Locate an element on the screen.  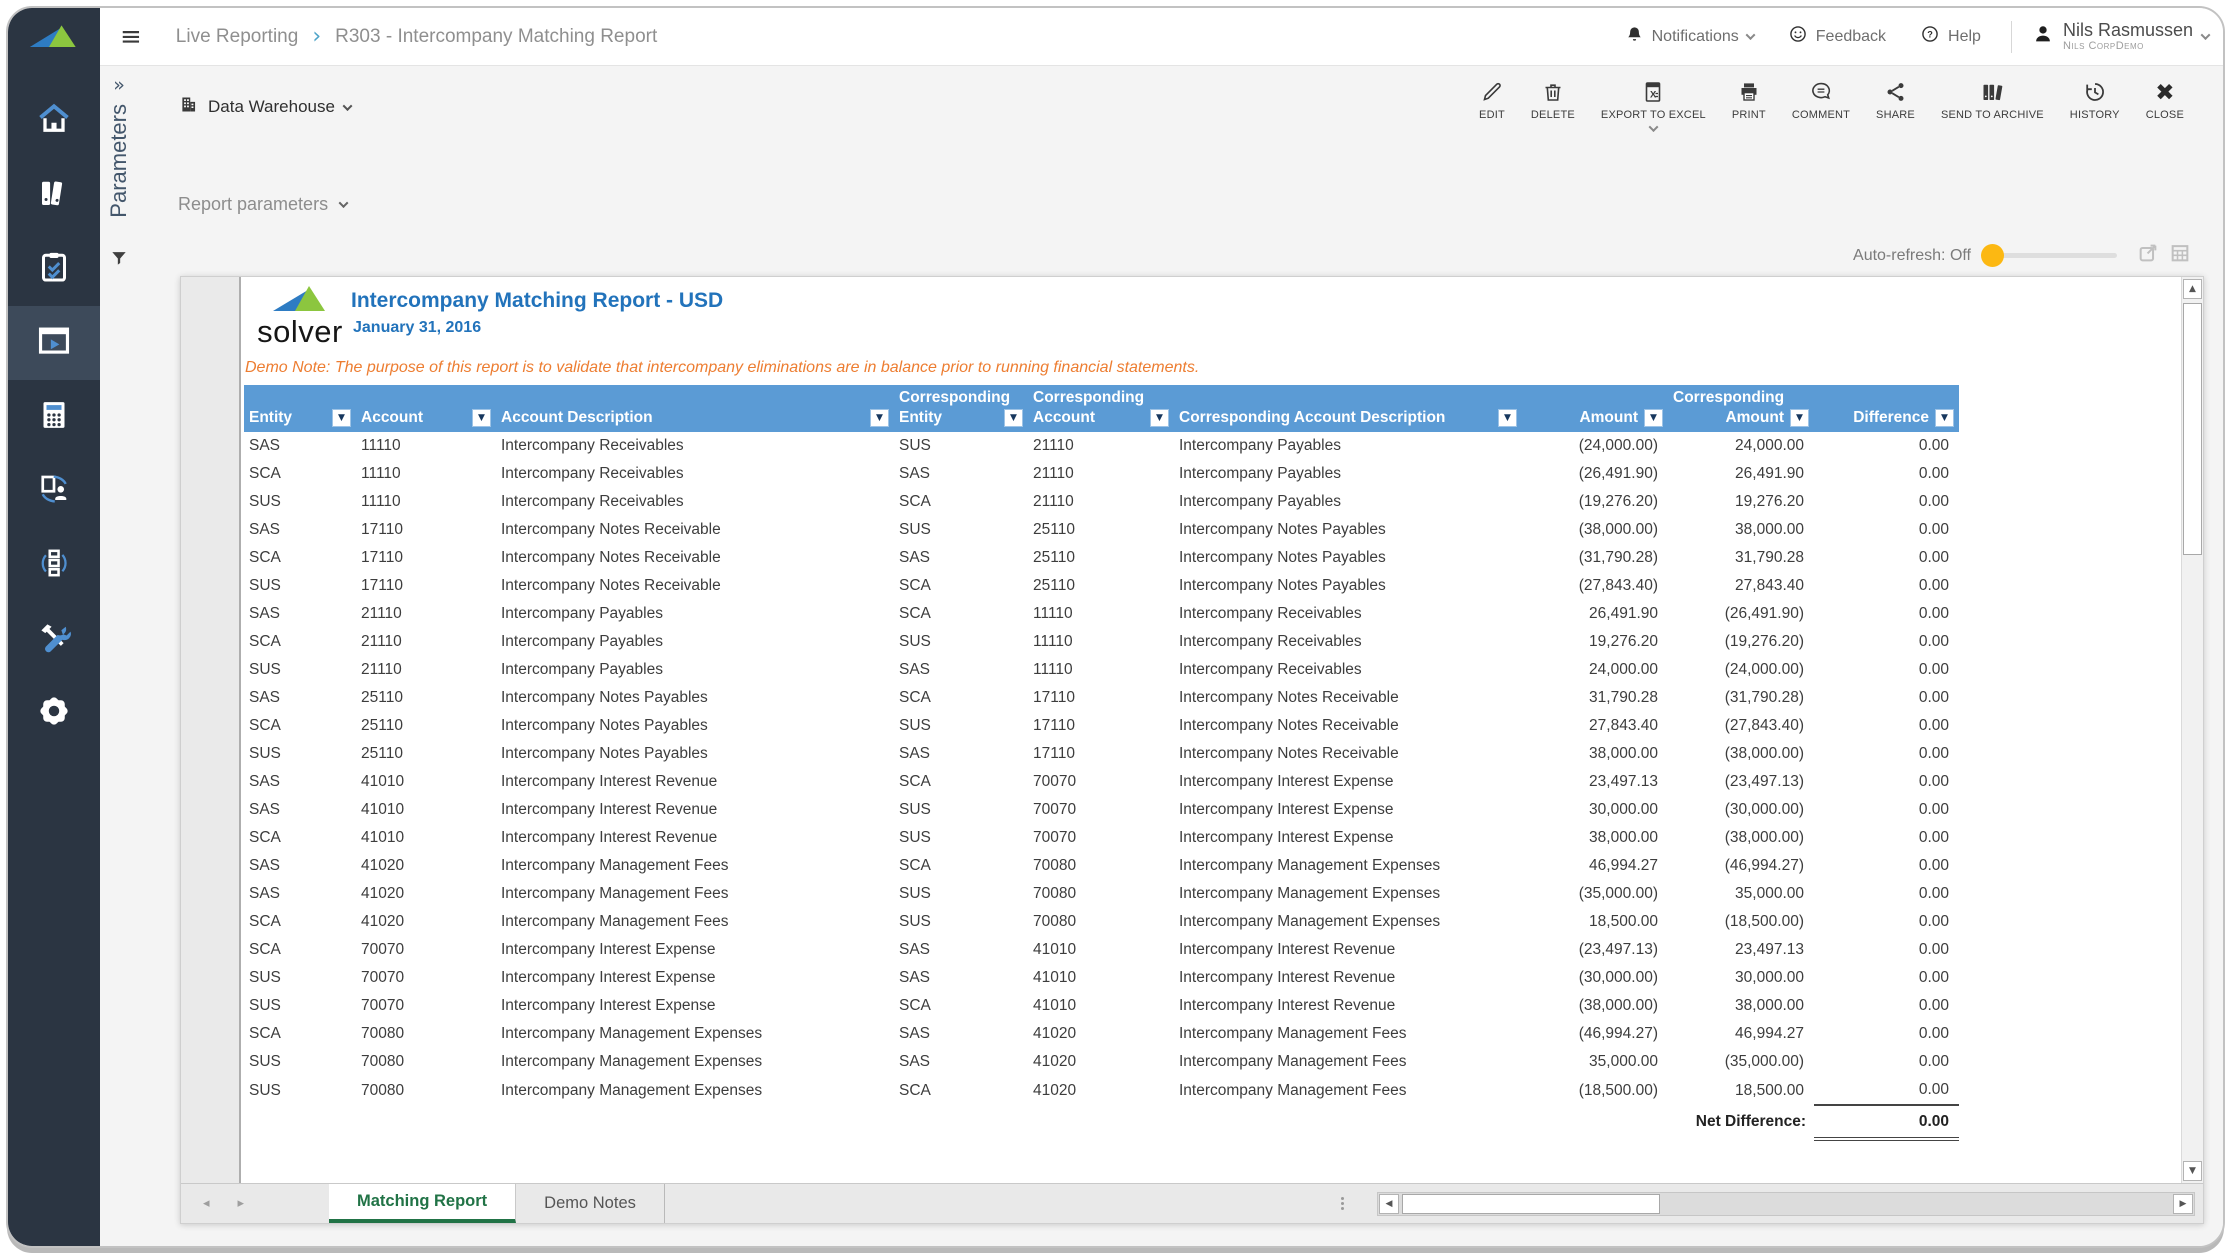
scroll-left-icon: ◀ is located at coordinates (1389, 1204).